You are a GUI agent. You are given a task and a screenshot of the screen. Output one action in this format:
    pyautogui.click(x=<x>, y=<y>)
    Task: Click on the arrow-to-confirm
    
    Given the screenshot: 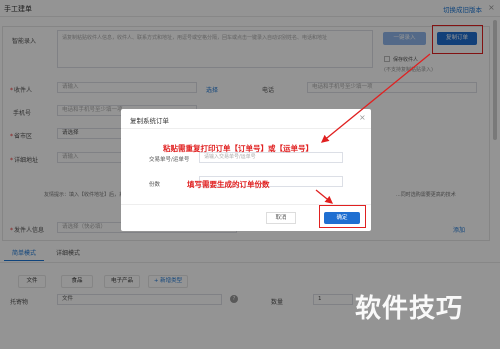 What is the action you would take?
    pyautogui.click(x=324, y=196)
    